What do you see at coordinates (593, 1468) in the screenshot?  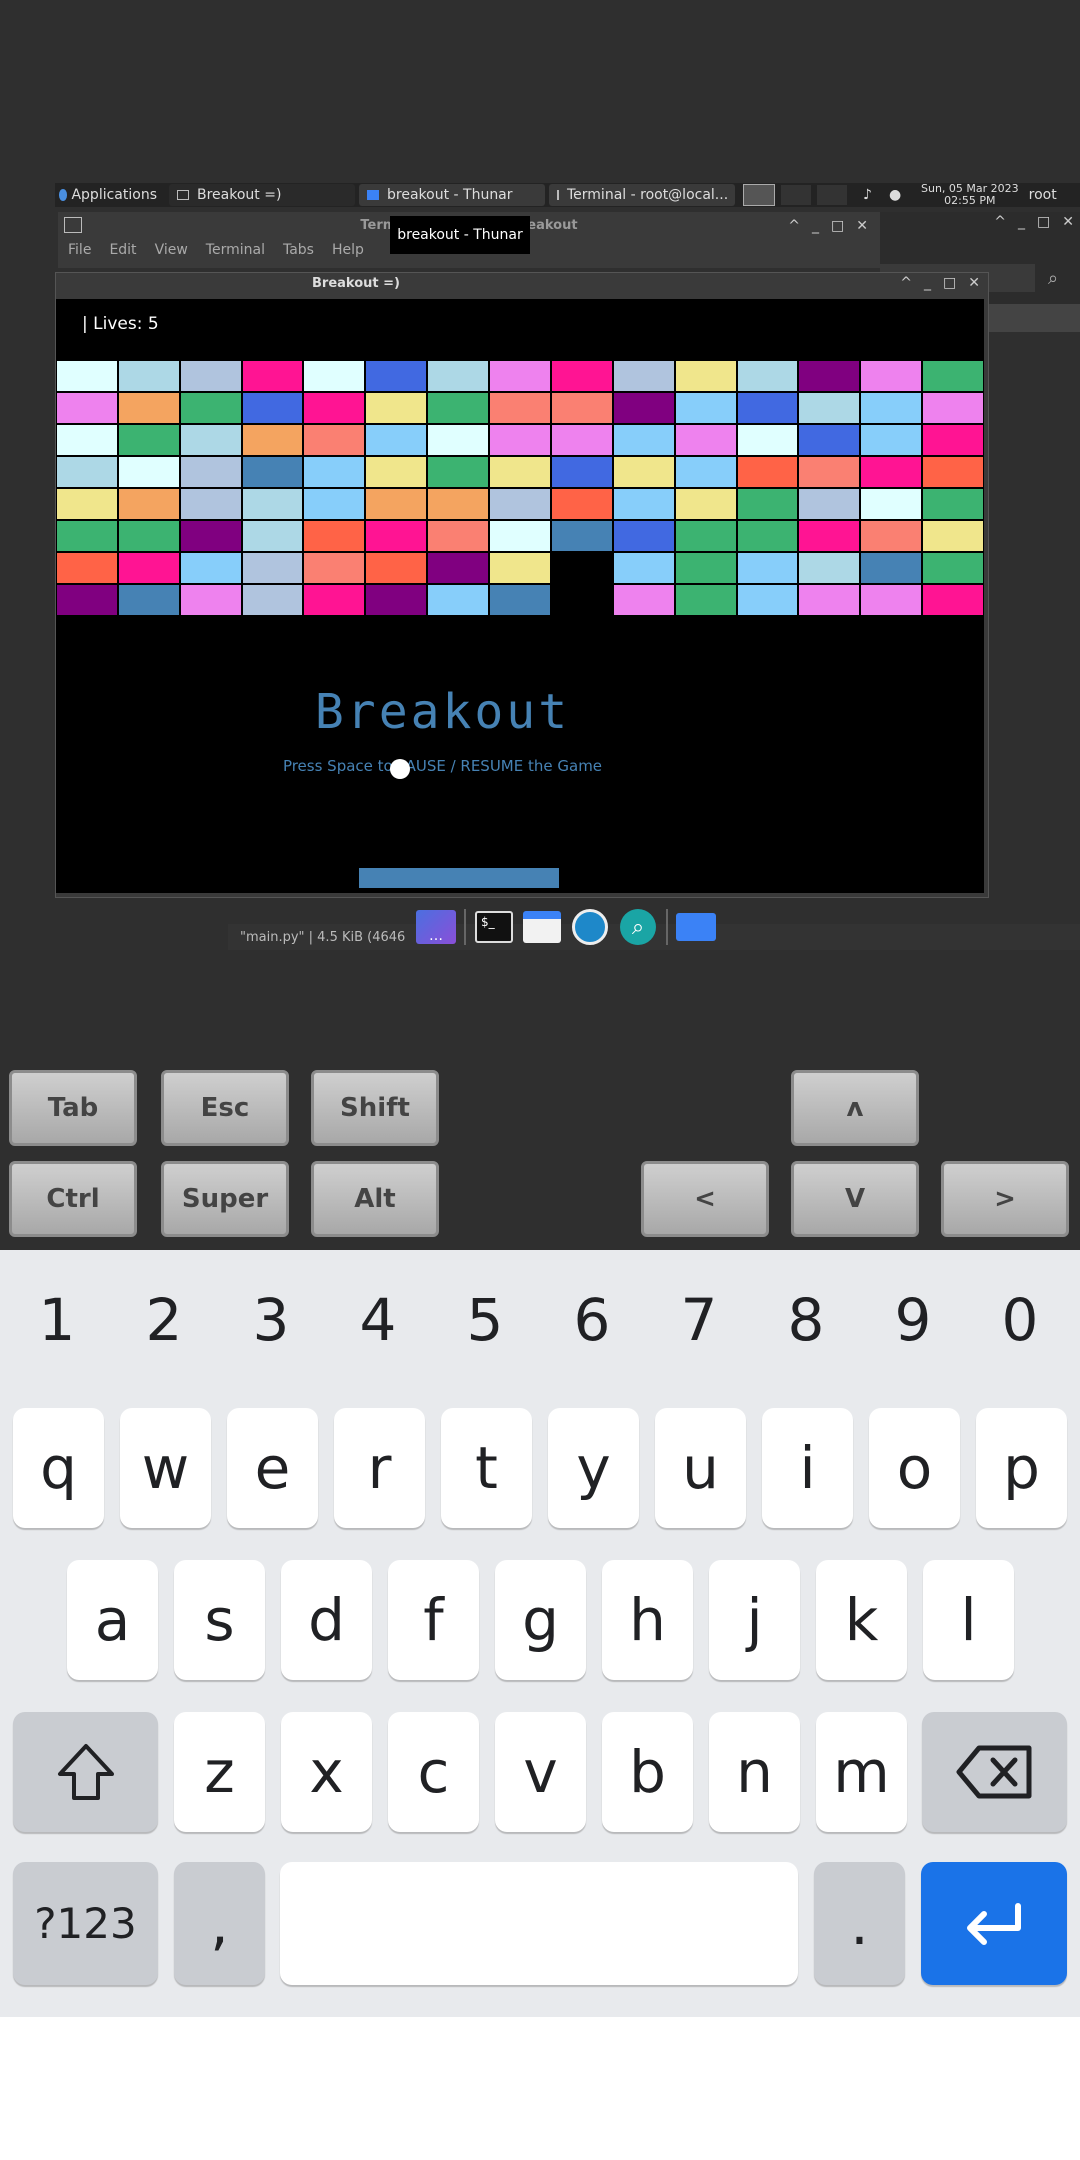 I see `key-y: y` at bounding box center [593, 1468].